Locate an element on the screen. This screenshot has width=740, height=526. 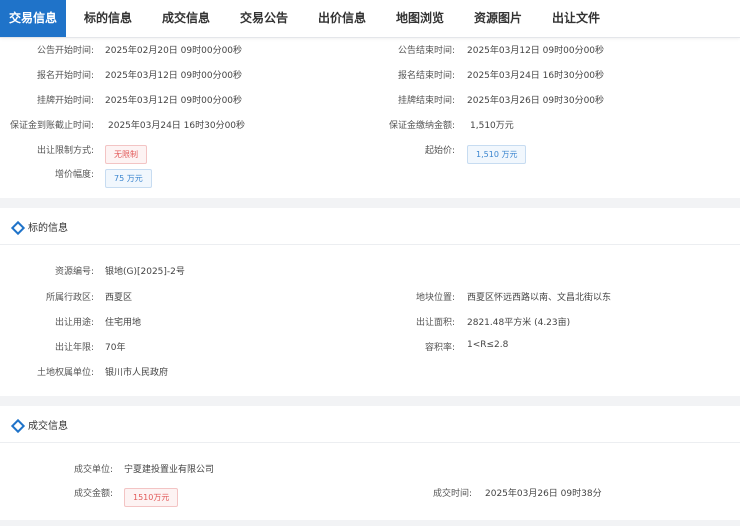
deposit-deadline-label: 保证金到账截止时间: is located at coordinates (51, 126).